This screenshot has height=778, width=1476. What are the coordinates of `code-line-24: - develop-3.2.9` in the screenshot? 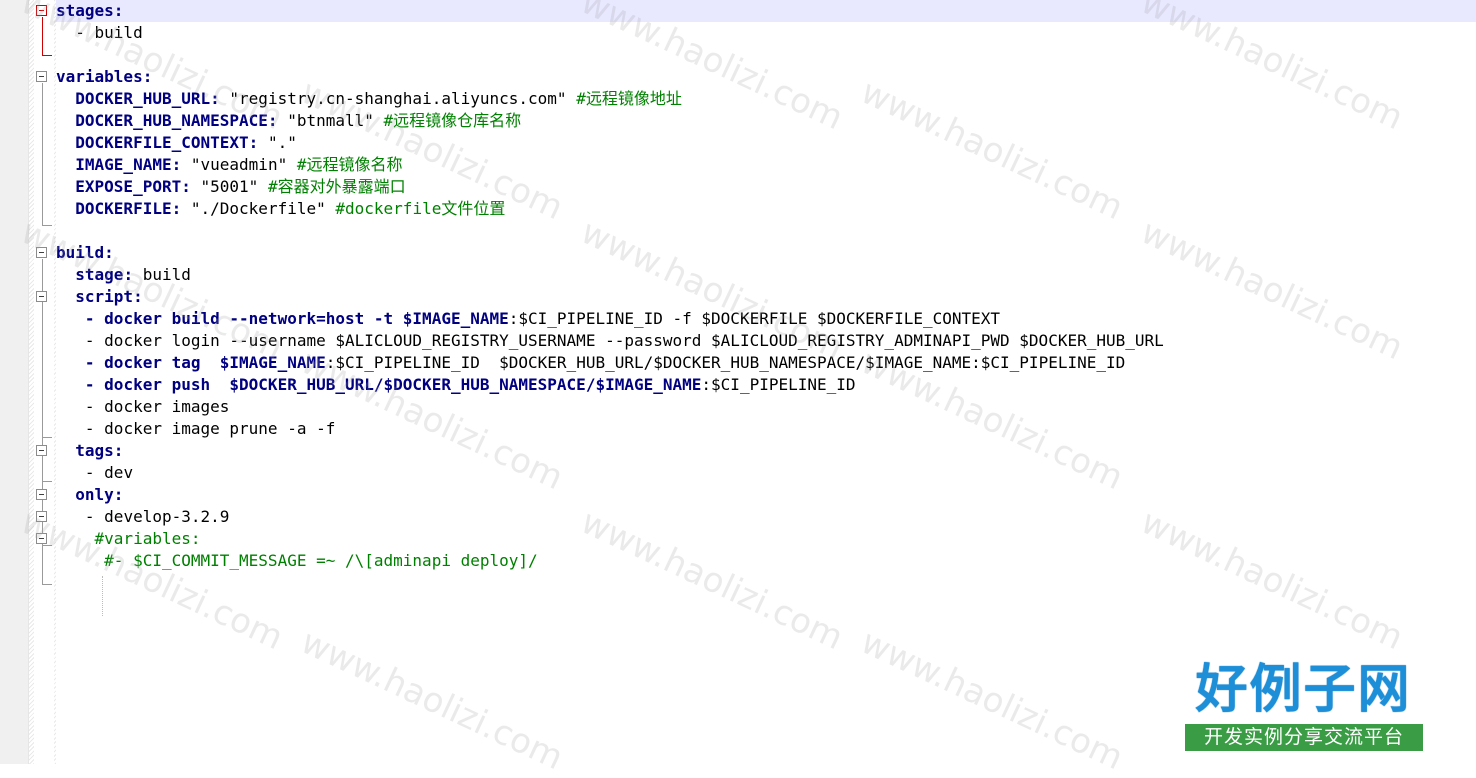 It's located at (766, 517).